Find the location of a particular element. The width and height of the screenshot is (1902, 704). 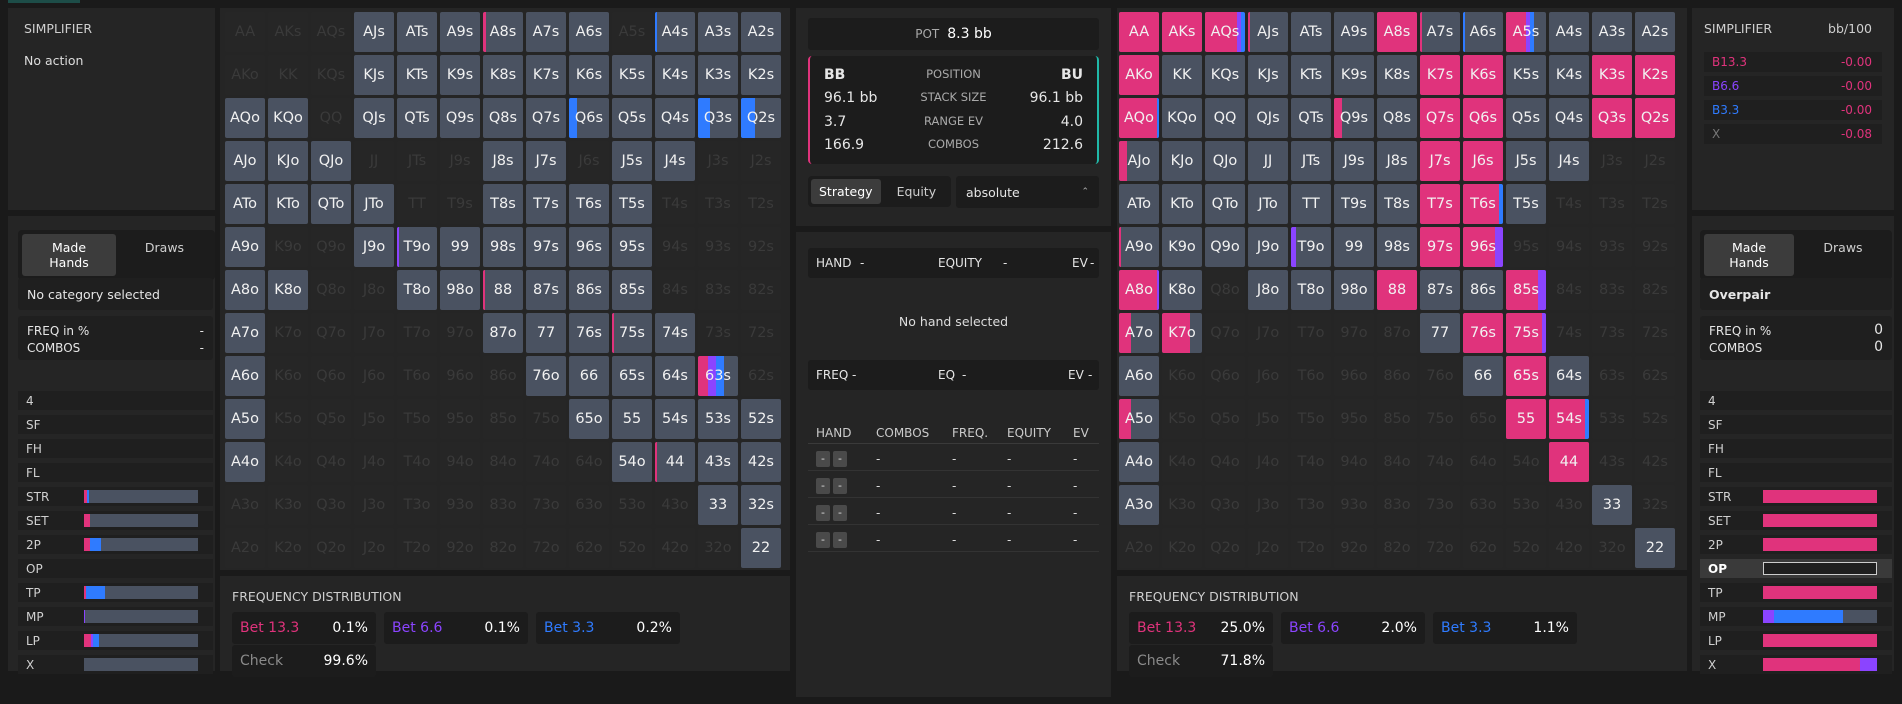

hand-cell-86s: 86s is located at coordinates (589, 290).